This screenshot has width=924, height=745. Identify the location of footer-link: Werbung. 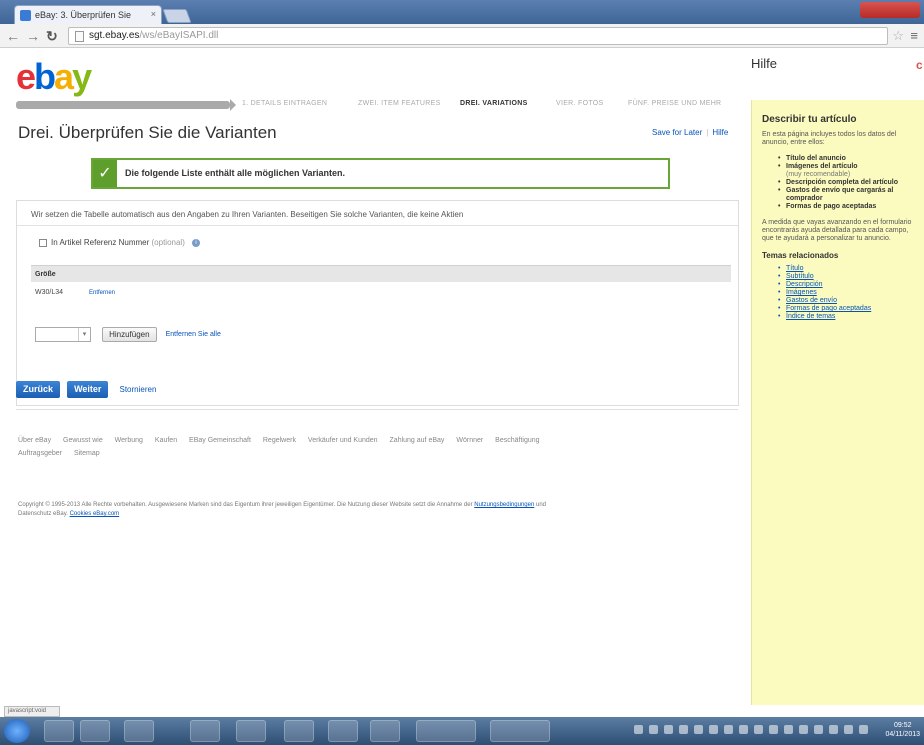
(129, 440).